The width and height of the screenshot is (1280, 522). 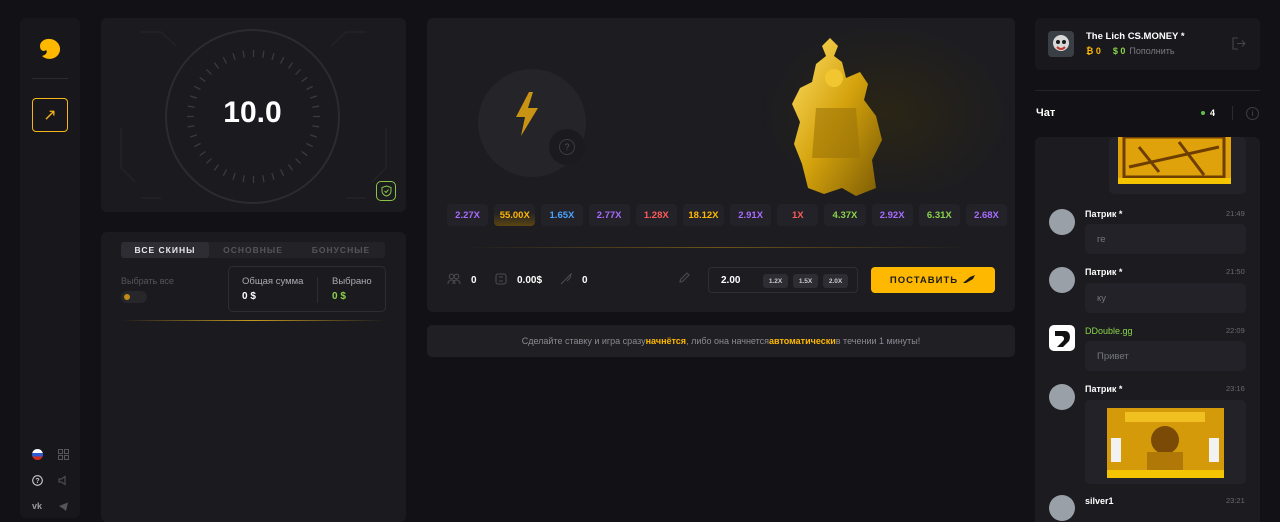 What do you see at coordinates (63, 480) in the screenshot?
I see `sound-icon` at bounding box center [63, 480].